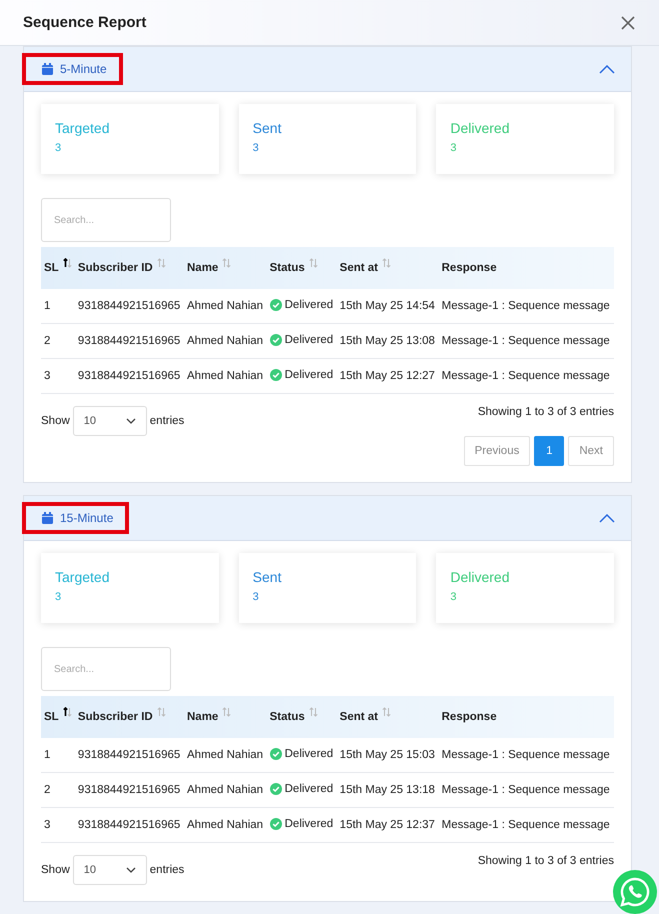  Describe the element at coordinates (635, 892) in the screenshot. I see `chat-bubble-icon` at that location.